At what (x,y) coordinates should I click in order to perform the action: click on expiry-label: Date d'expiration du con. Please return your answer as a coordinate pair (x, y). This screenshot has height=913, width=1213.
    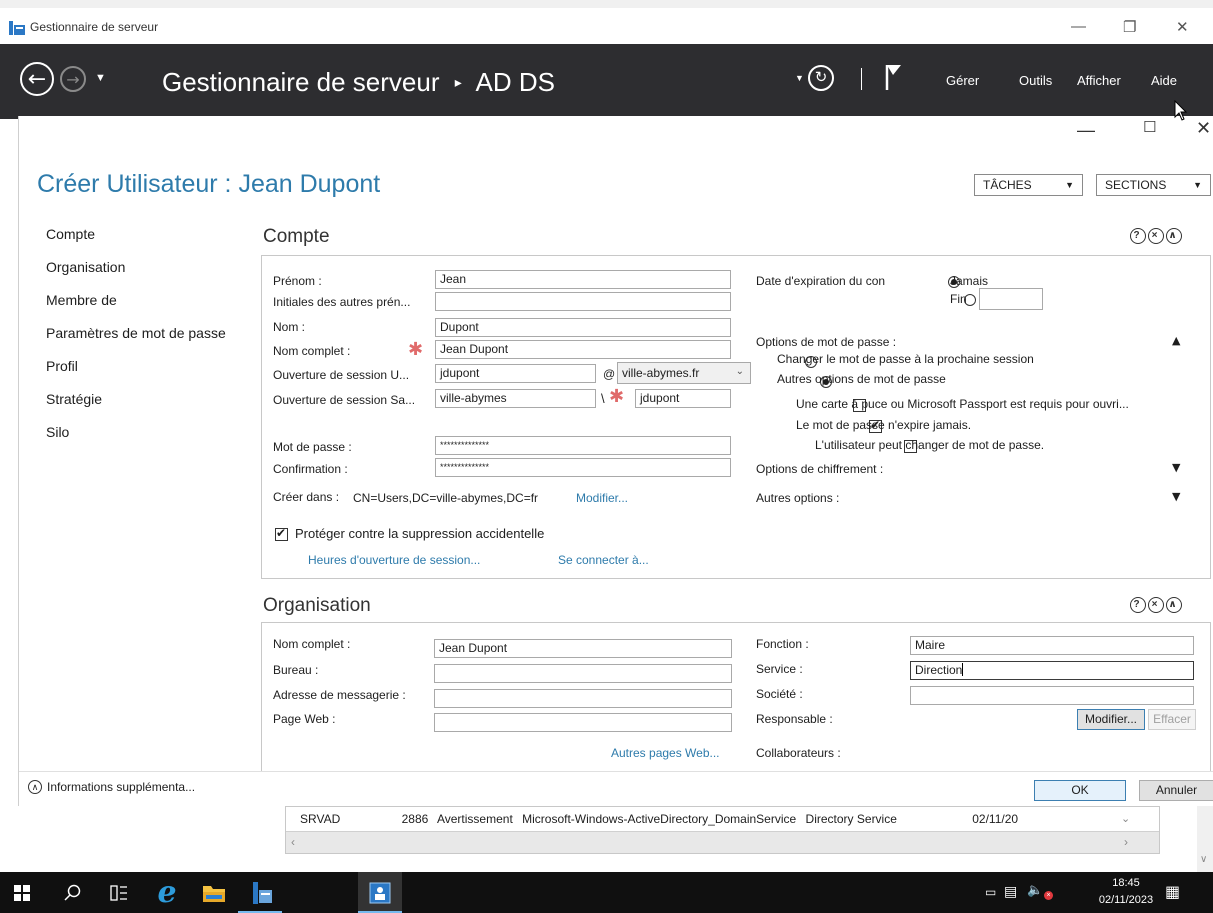
    Looking at the image, I should click on (821, 281).